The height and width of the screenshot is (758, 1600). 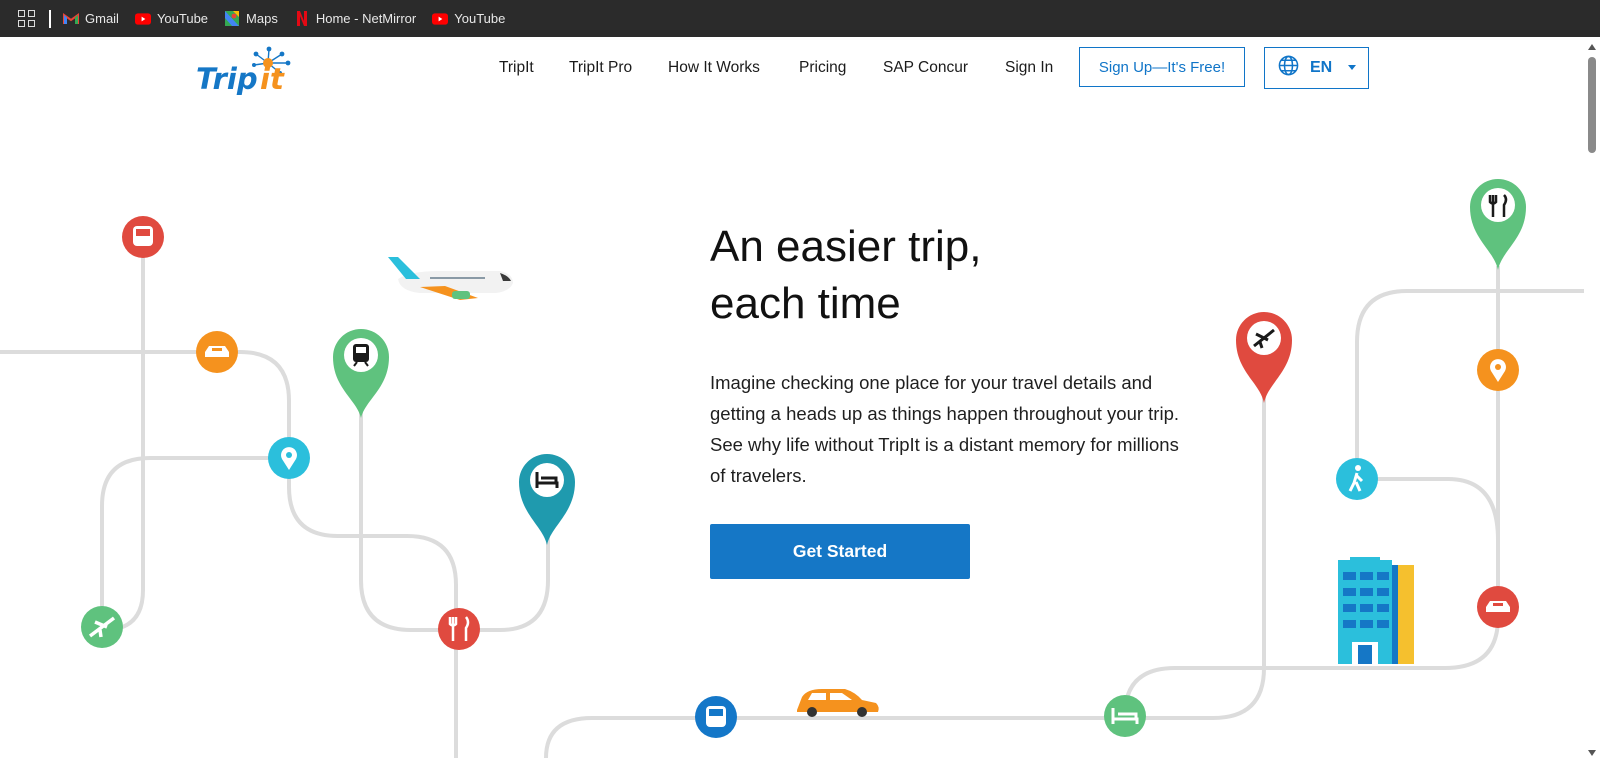 I want to click on hero-title-line-2: each time, so click(x=805, y=303).